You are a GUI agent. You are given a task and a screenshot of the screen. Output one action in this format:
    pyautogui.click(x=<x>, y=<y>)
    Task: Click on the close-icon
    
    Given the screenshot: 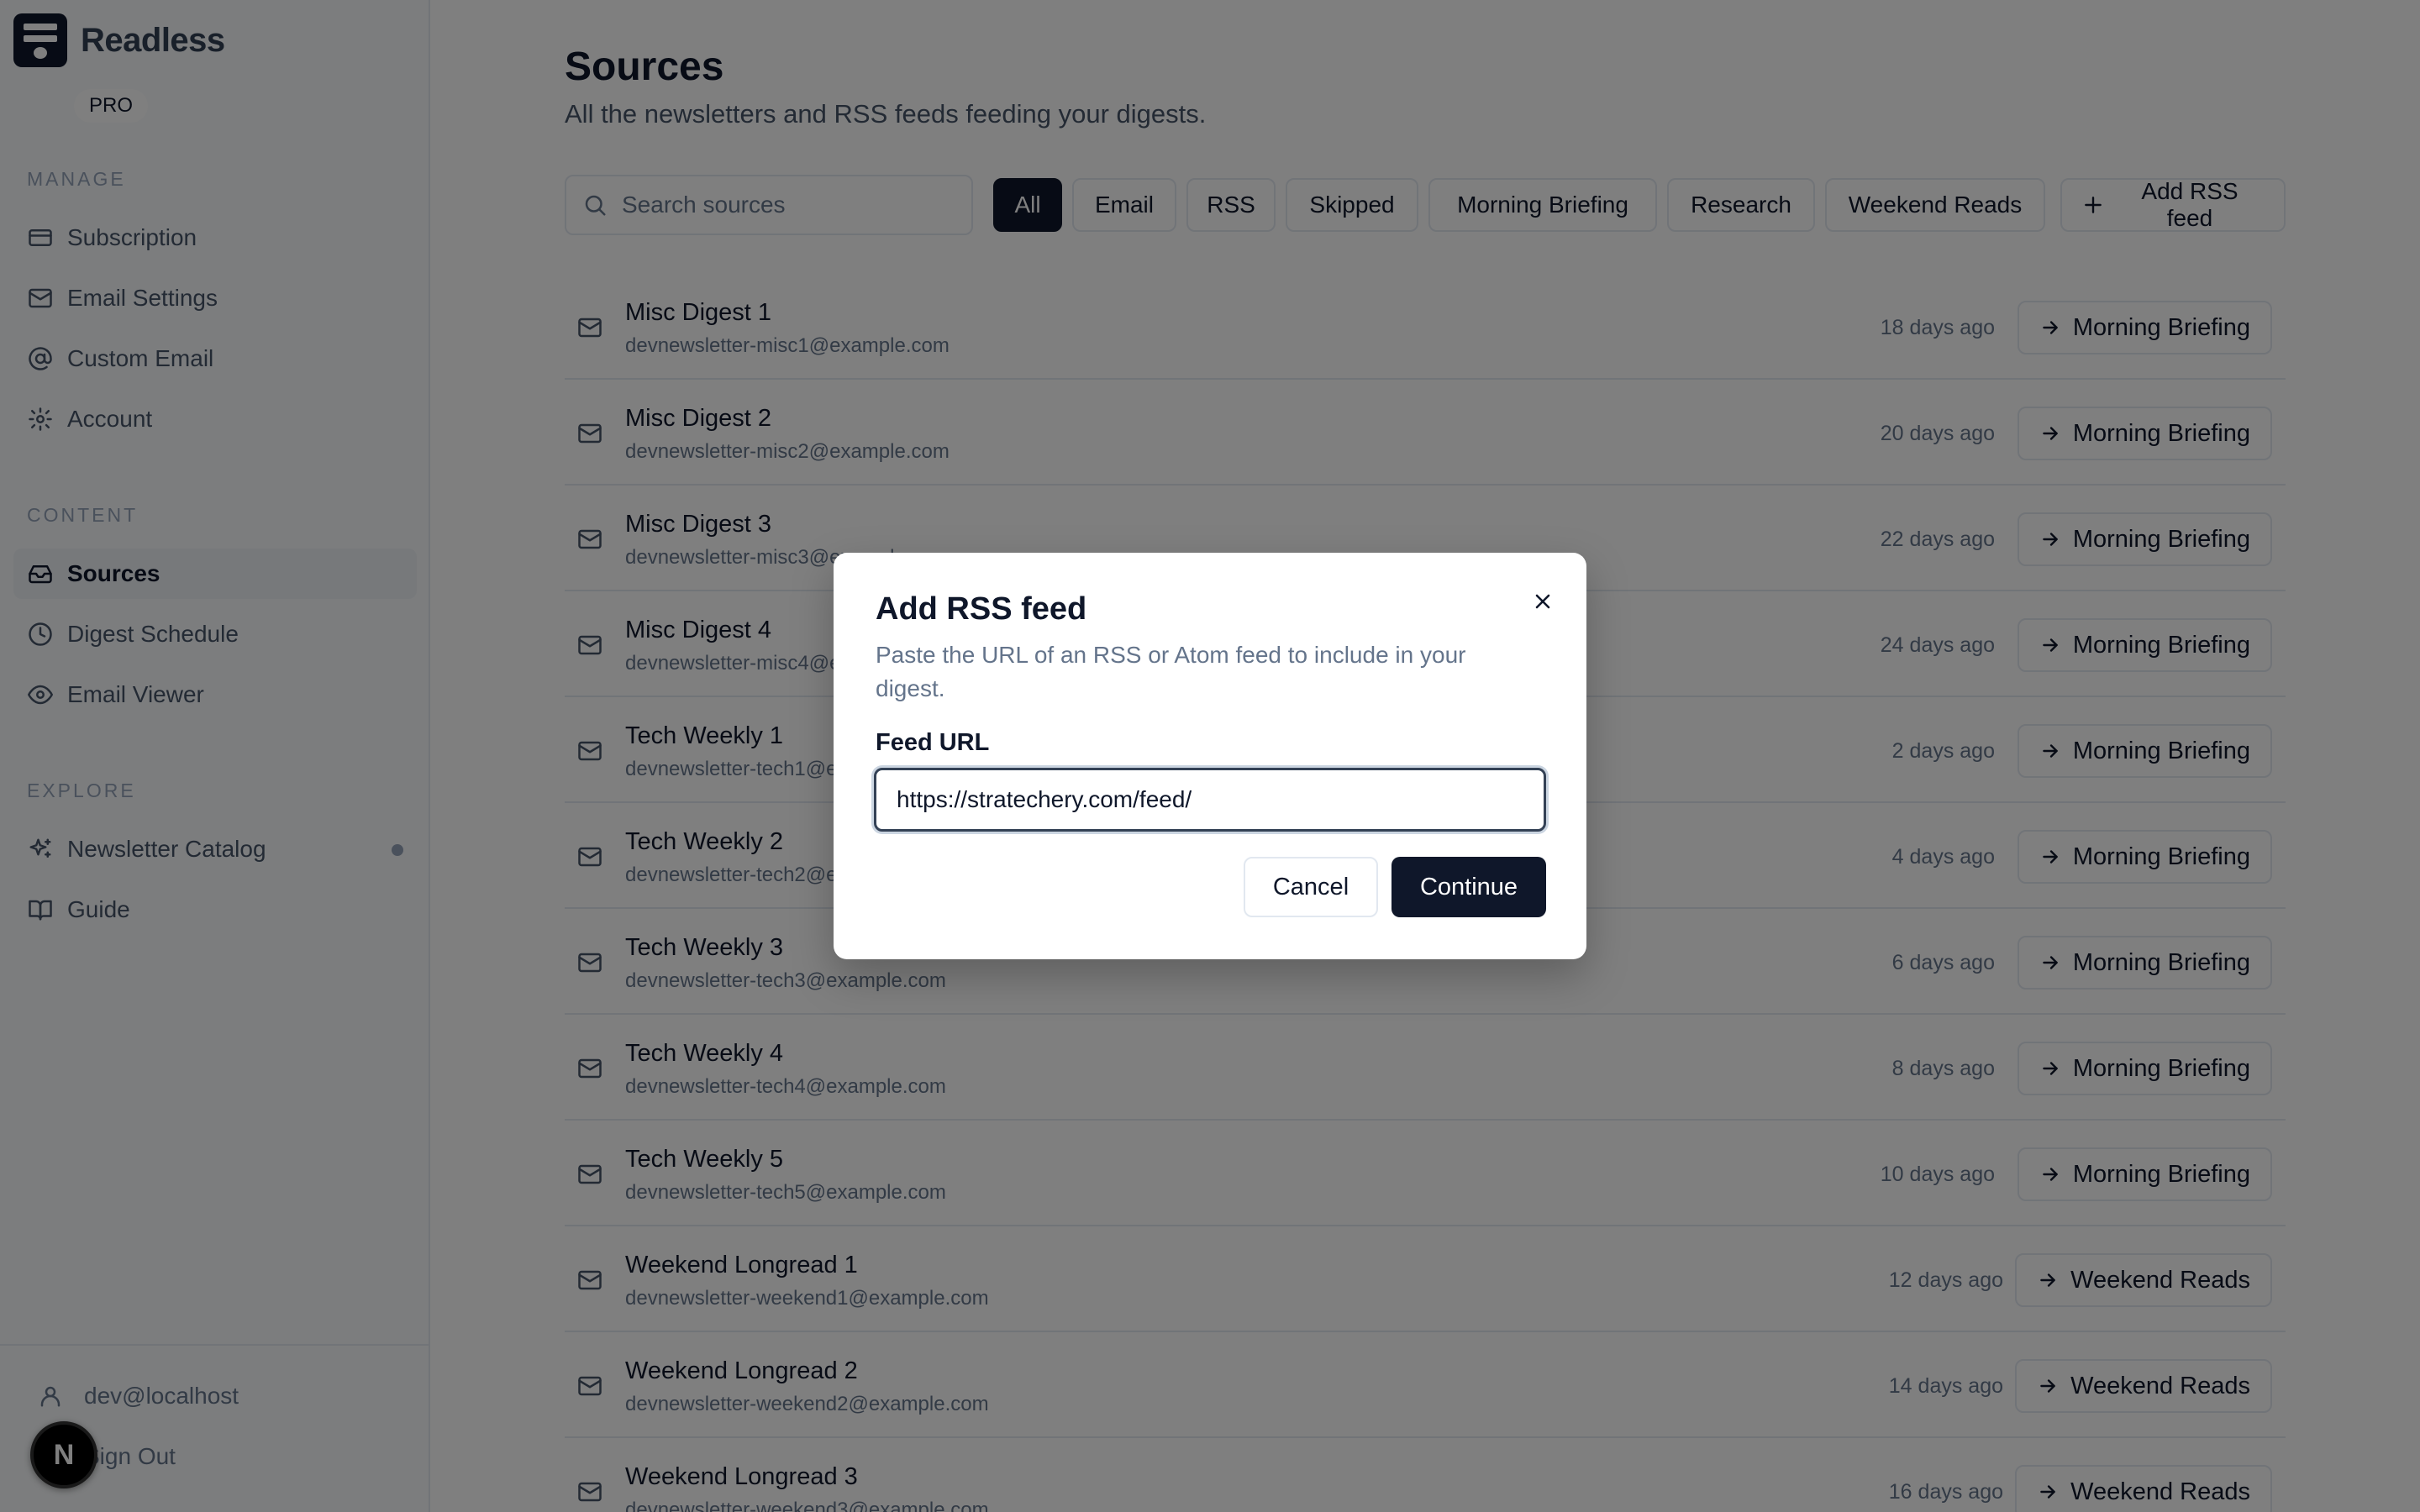 What is the action you would take?
    pyautogui.click(x=1542, y=601)
    